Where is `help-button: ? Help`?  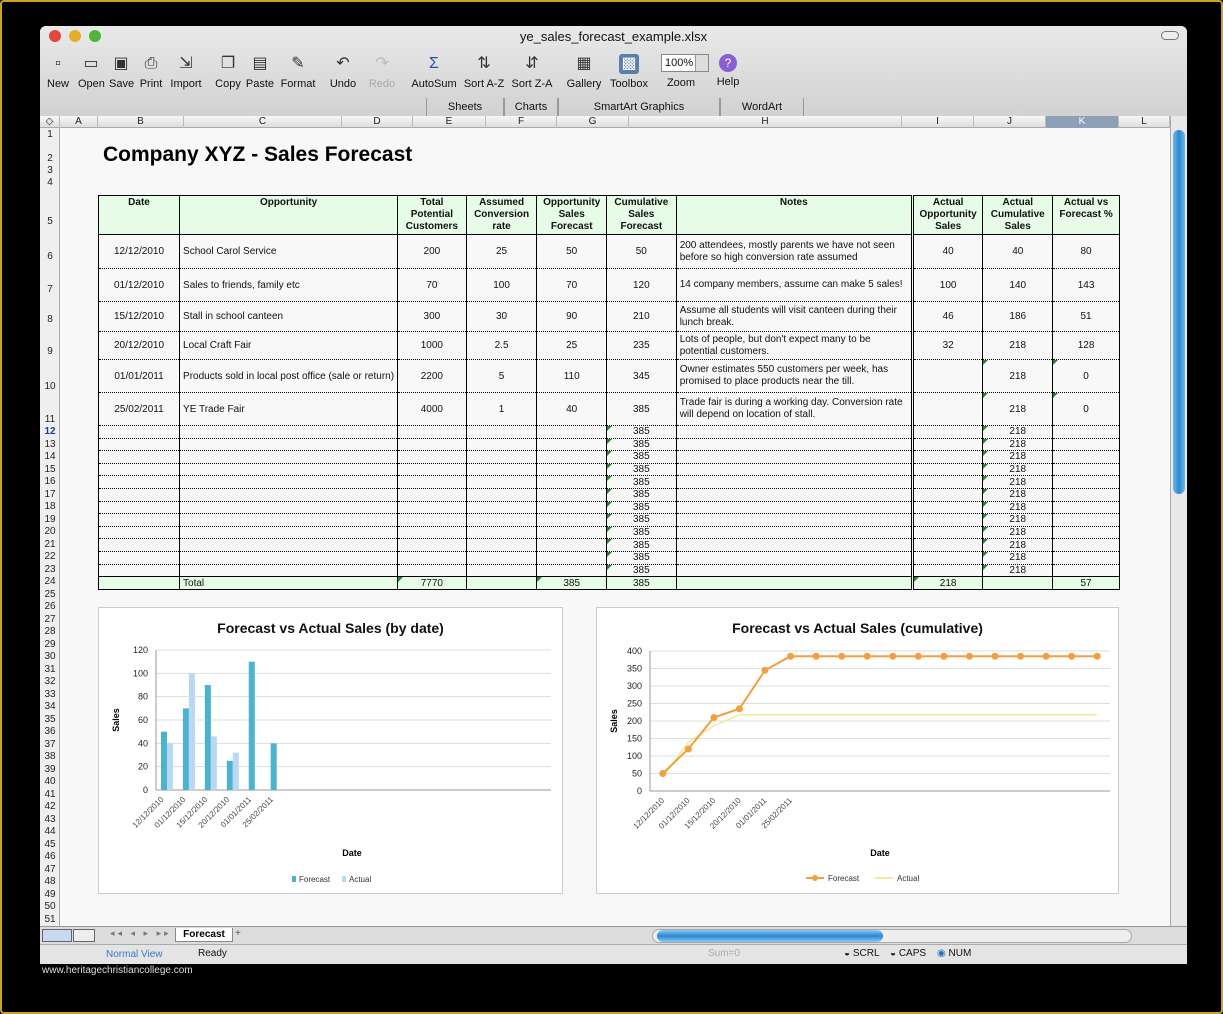 help-button: ? Help is located at coordinates (728, 71).